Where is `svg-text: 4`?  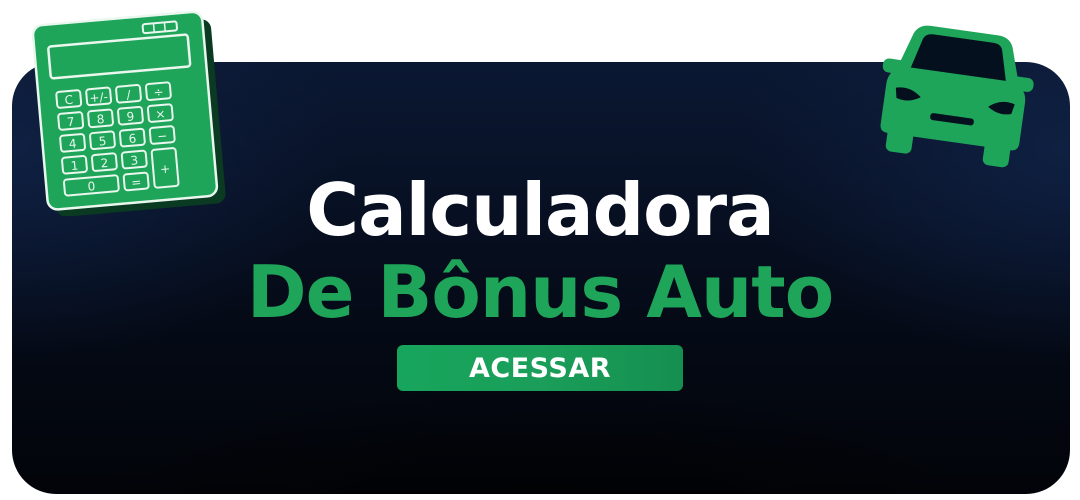 svg-text: 4 is located at coordinates (72, 144).